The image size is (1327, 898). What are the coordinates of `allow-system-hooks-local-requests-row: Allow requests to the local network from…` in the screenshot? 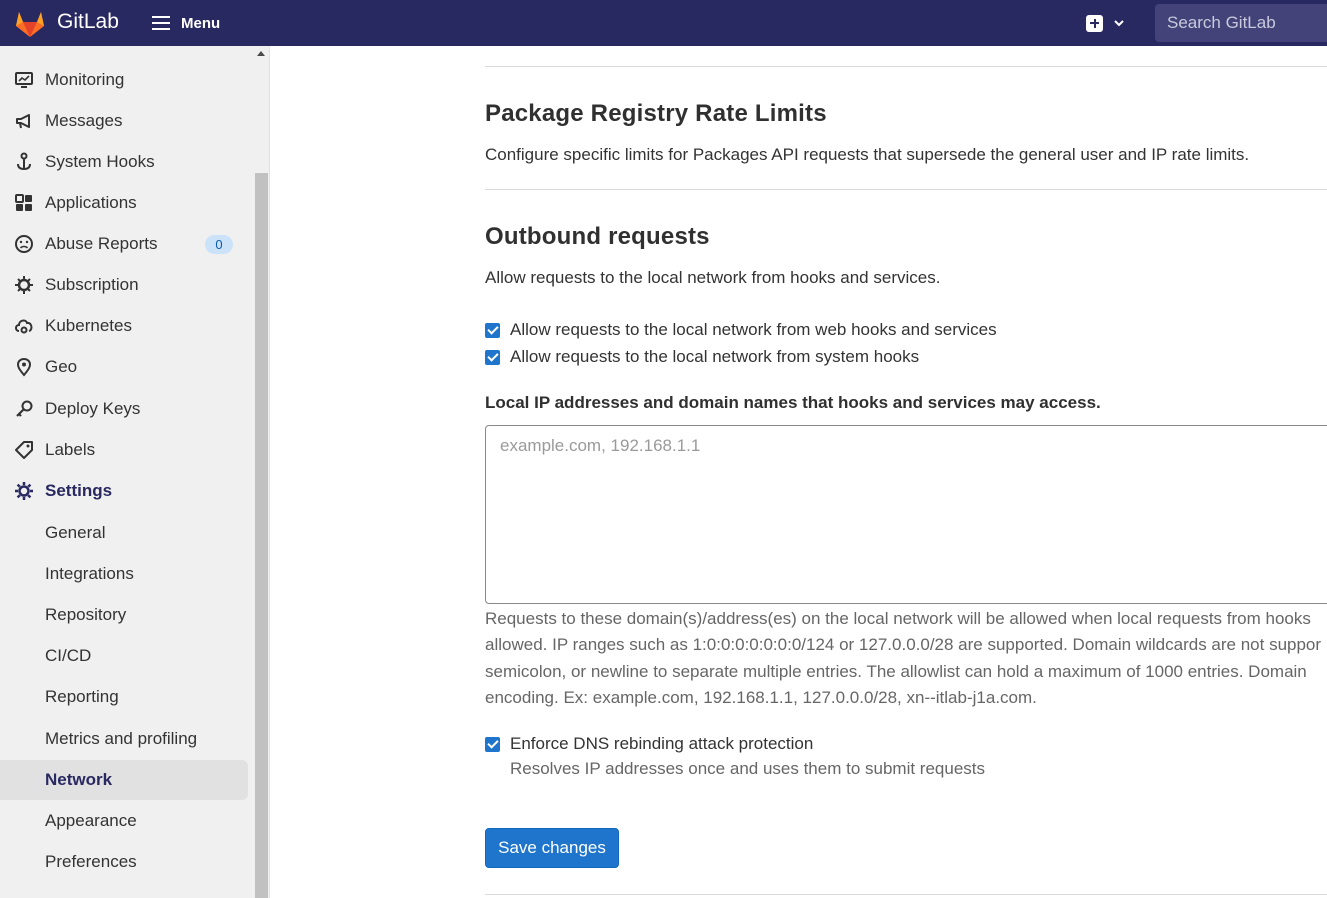 It's located at (702, 357).